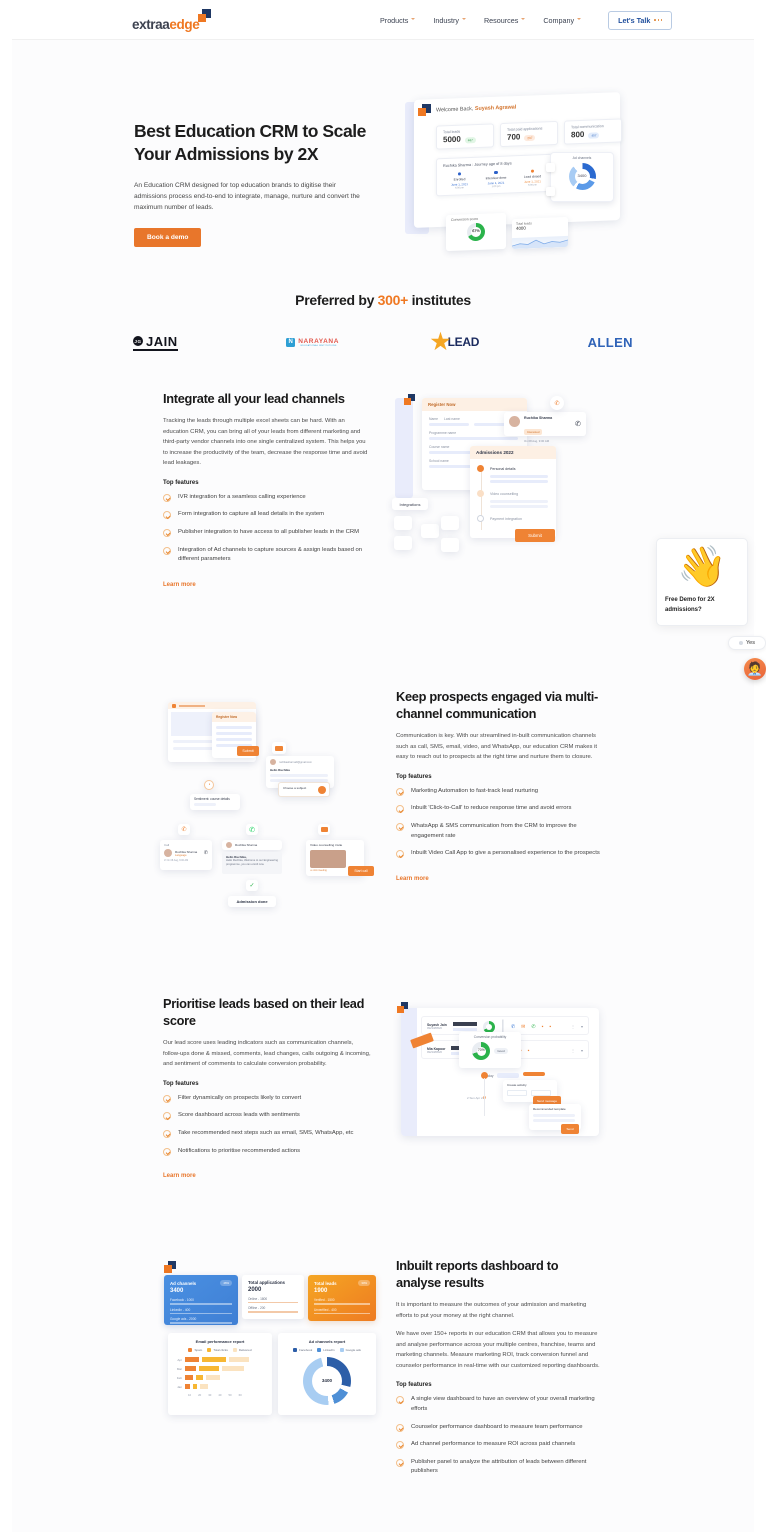  I want to click on conversion-title: Conversion score, so click(465, 219).